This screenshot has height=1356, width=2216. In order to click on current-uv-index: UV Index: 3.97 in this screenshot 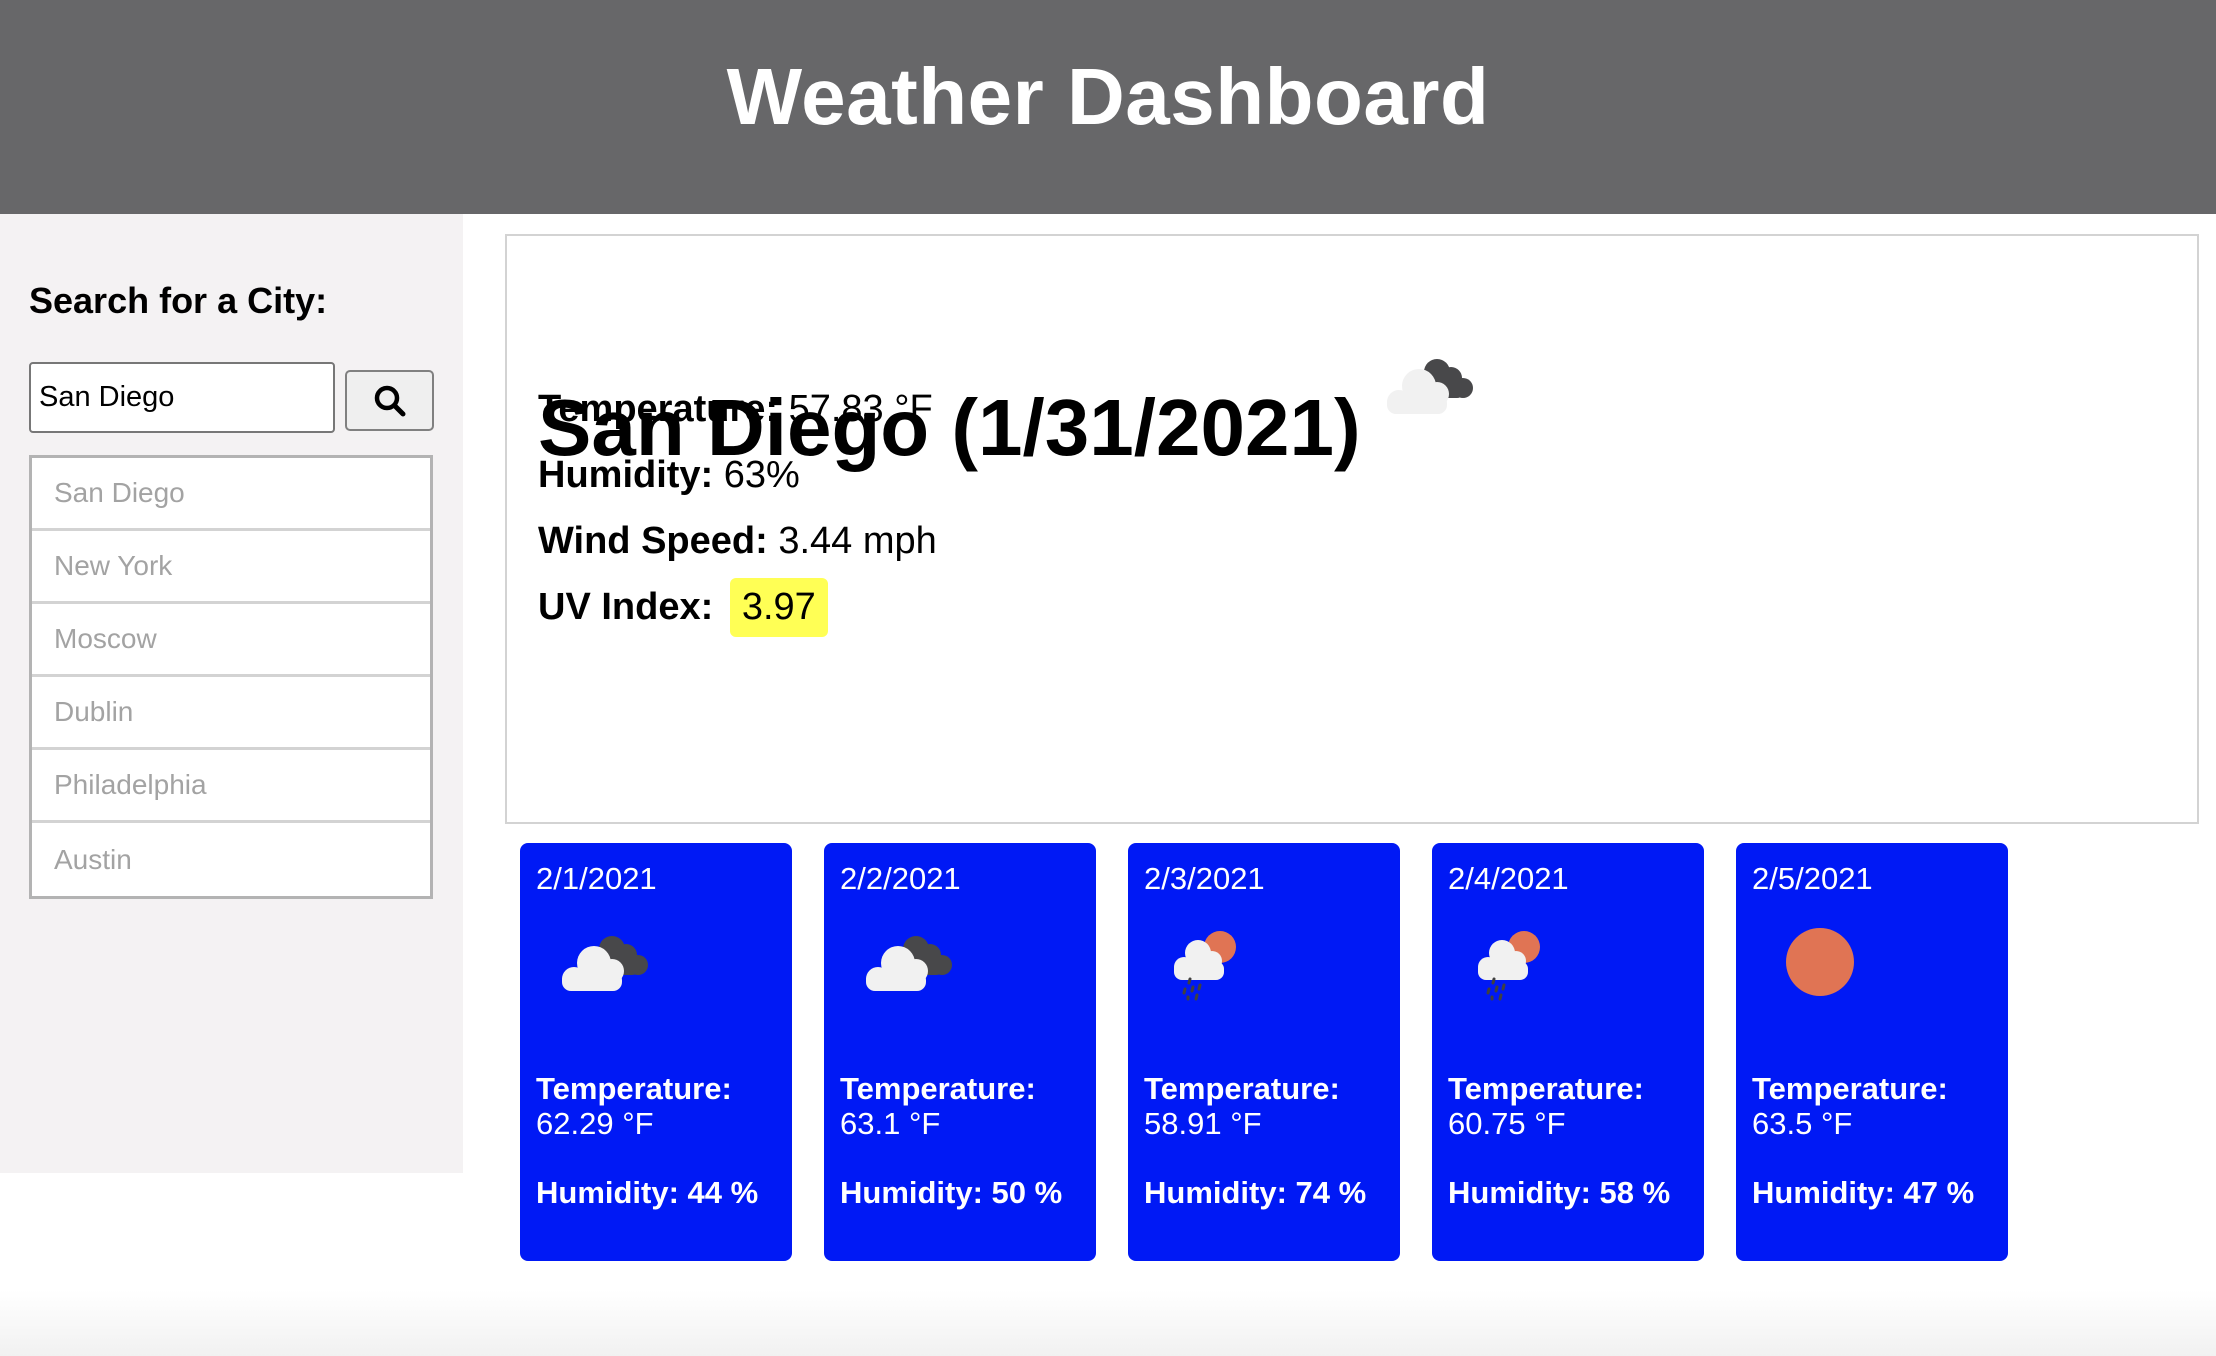, I will do `click(683, 607)`.